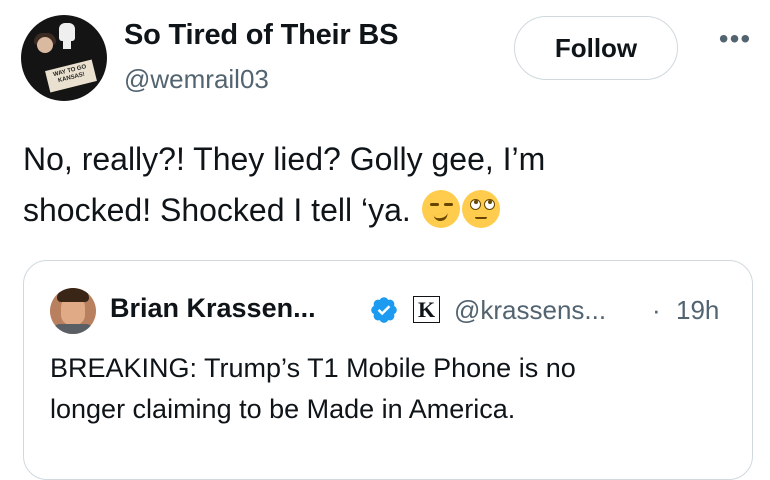 Image resolution: width=770 pixels, height=480 pixels. Describe the element at coordinates (735, 41) in the screenshot. I see `more-options-icon: •••` at that location.